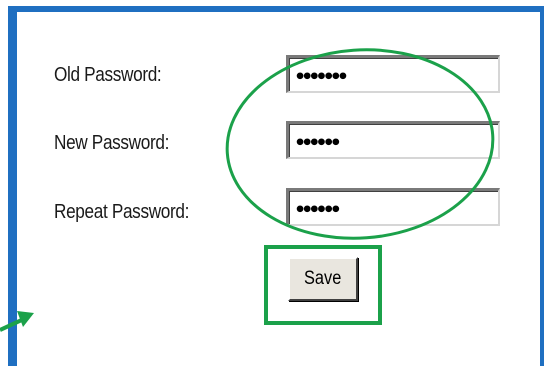  What do you see at coordinates (321, 77) in the screenshot?
I see `old-password-mask: •••••••` at bounding box center [321, 77].